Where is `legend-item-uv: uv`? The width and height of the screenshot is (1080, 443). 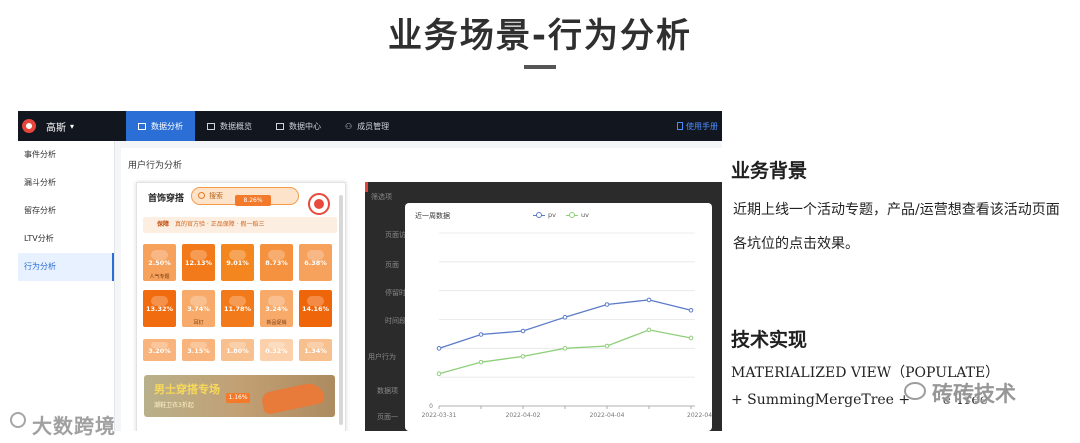
legend-item-uv: uv is located at coordinates (577, 215).